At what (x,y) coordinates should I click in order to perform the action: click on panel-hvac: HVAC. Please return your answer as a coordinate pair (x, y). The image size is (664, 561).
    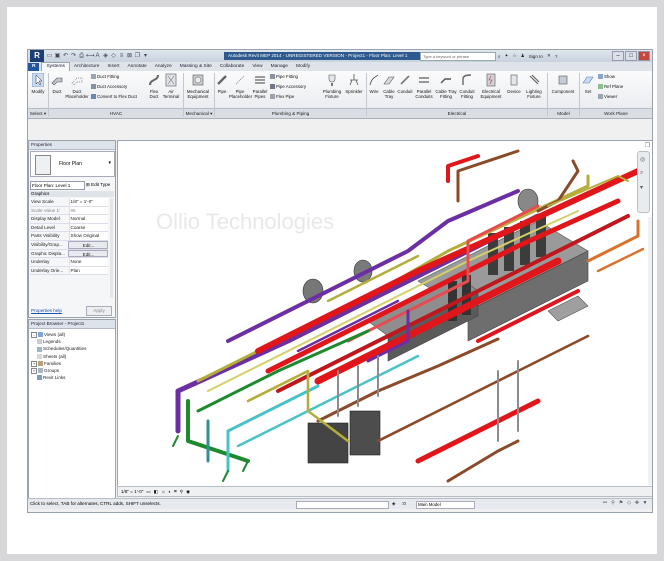
    Looking at the image, I should click on (116, 113).